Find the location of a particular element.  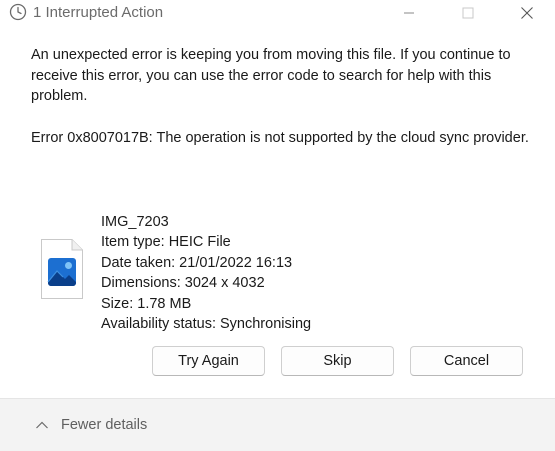

dimensions: Dimensions: 3024 x 4032 is located at coordinates (183, 283).